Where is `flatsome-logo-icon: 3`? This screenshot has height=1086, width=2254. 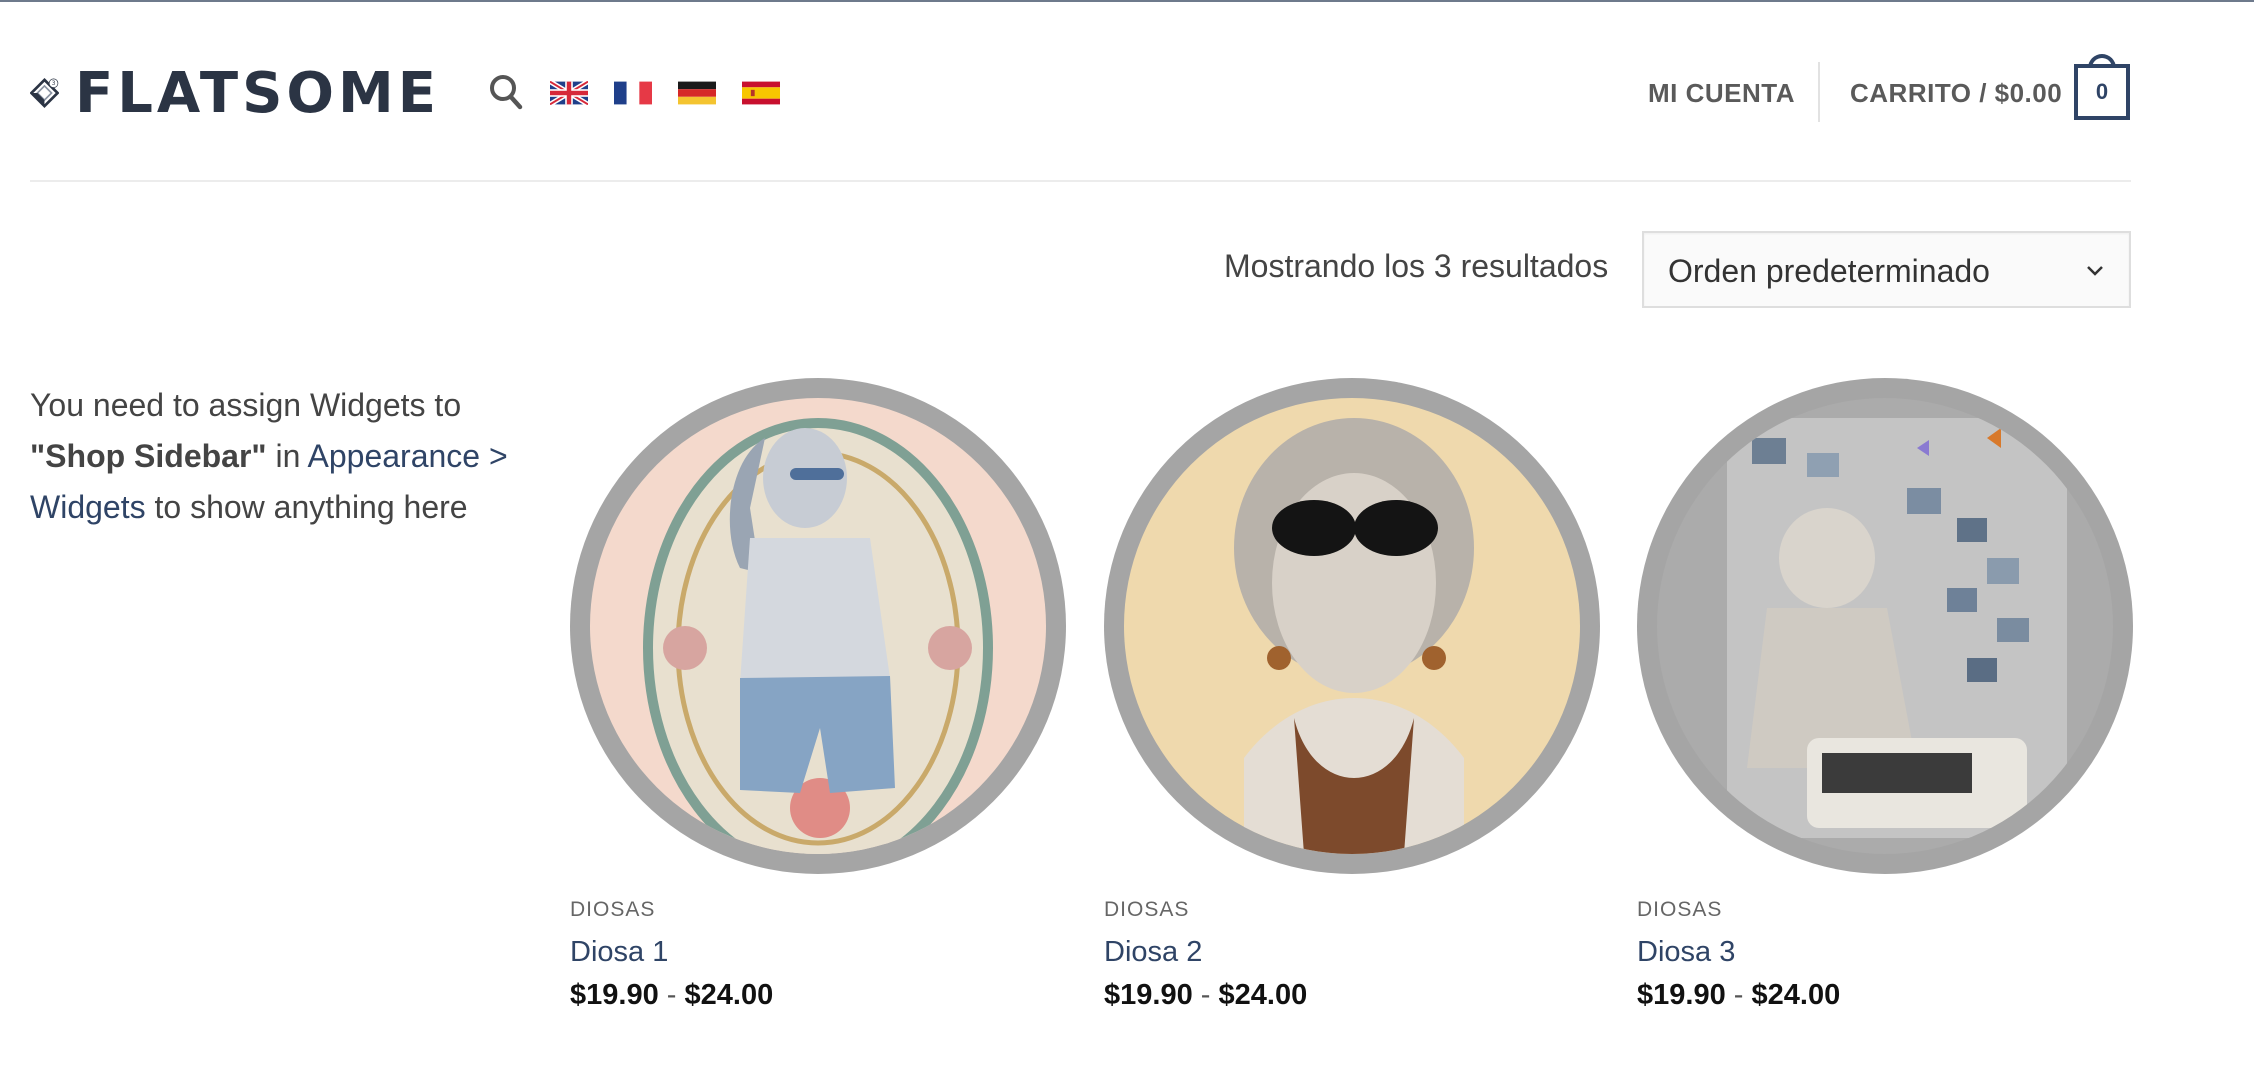 flatsome-logo-icon: 3 is located at coordinates (44, 93).